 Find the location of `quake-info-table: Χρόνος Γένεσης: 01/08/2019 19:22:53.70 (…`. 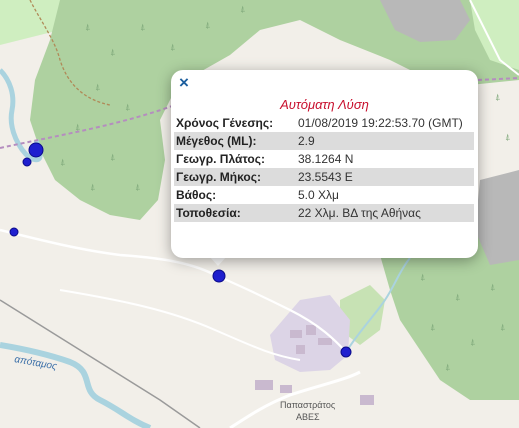

quake-info-table: Χρόνος Γένεσης: 01/08/2019 19:22:53.70 (… is located at coordinates (324, 168).